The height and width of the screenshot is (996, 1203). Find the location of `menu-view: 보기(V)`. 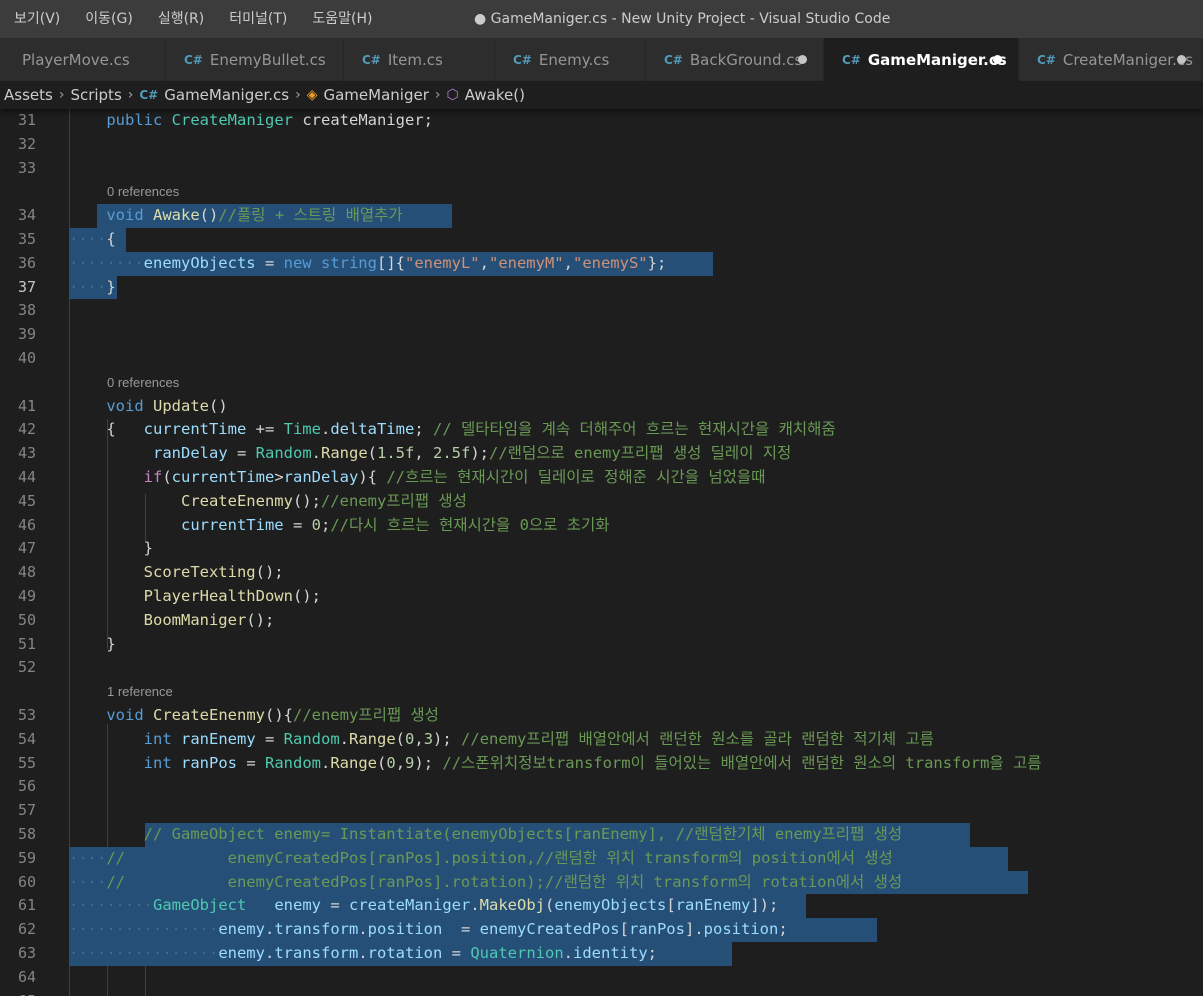

menu-view: 보기(V) is located at coordinates (35, 19).